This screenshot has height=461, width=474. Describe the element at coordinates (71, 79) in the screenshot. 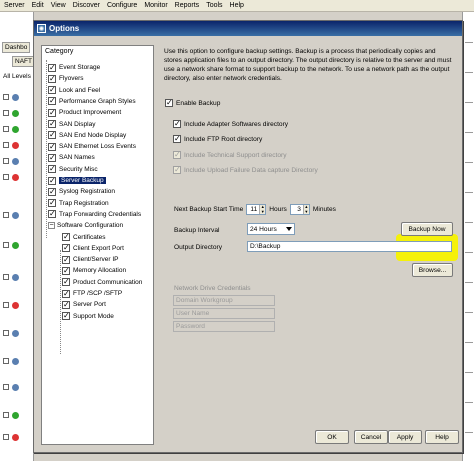

I see `category-item-label: Flyovers` at that location.